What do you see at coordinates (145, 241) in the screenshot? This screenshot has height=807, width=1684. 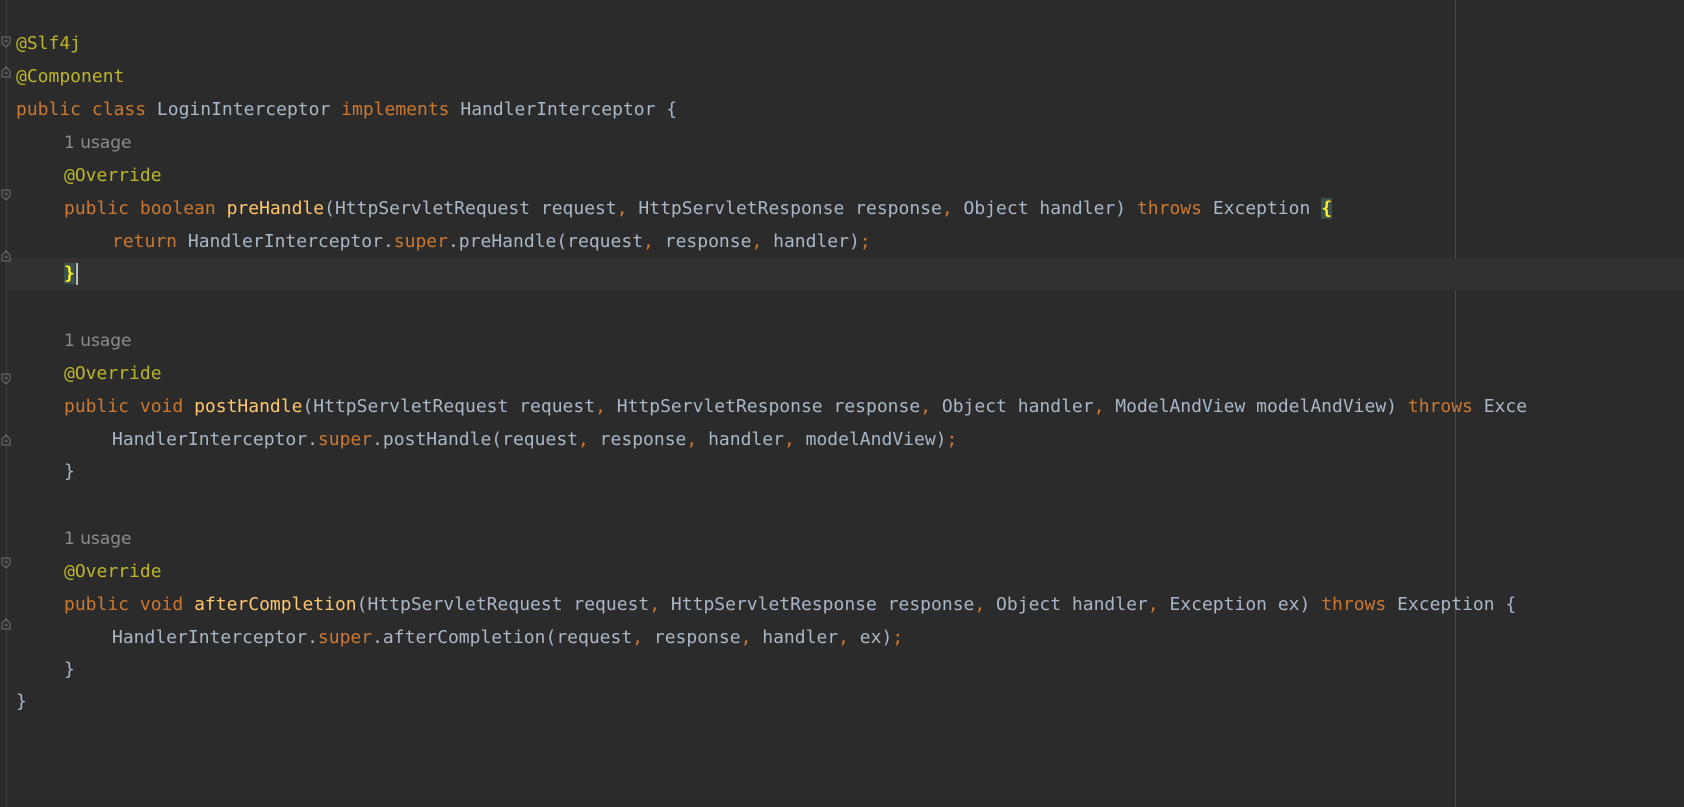 I see `keyword: return` at bounding box center [145, 241].